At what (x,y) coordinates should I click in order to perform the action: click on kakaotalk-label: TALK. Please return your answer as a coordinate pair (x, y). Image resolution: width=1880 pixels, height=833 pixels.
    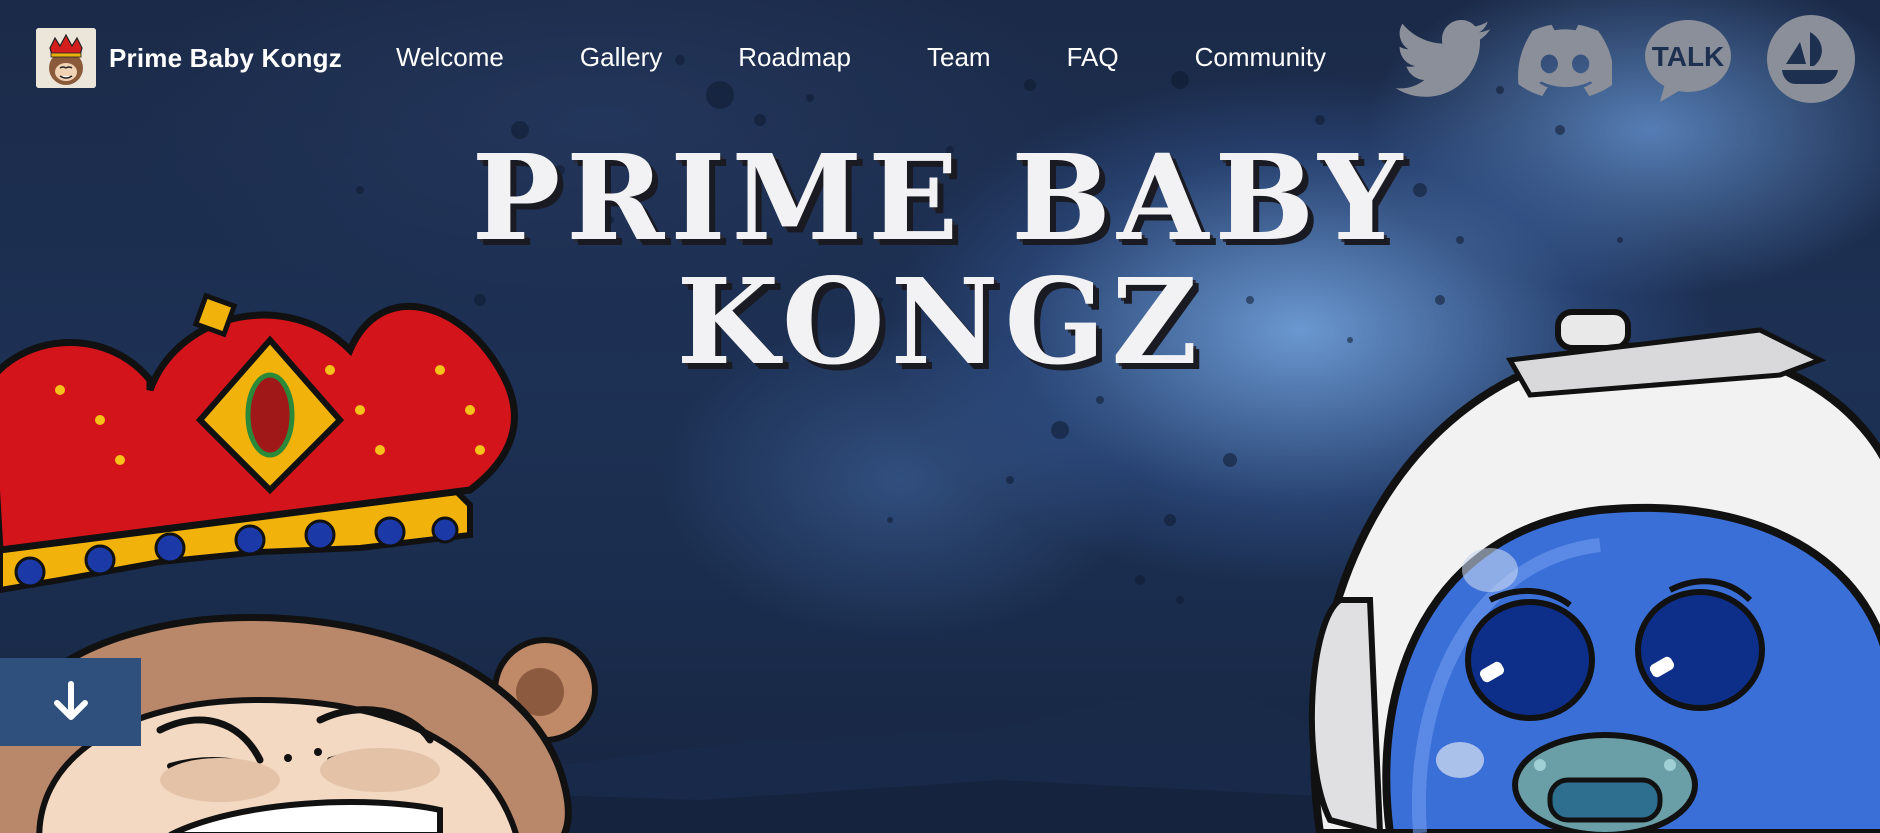
    Looking at the image, I should click on (1688, 56).